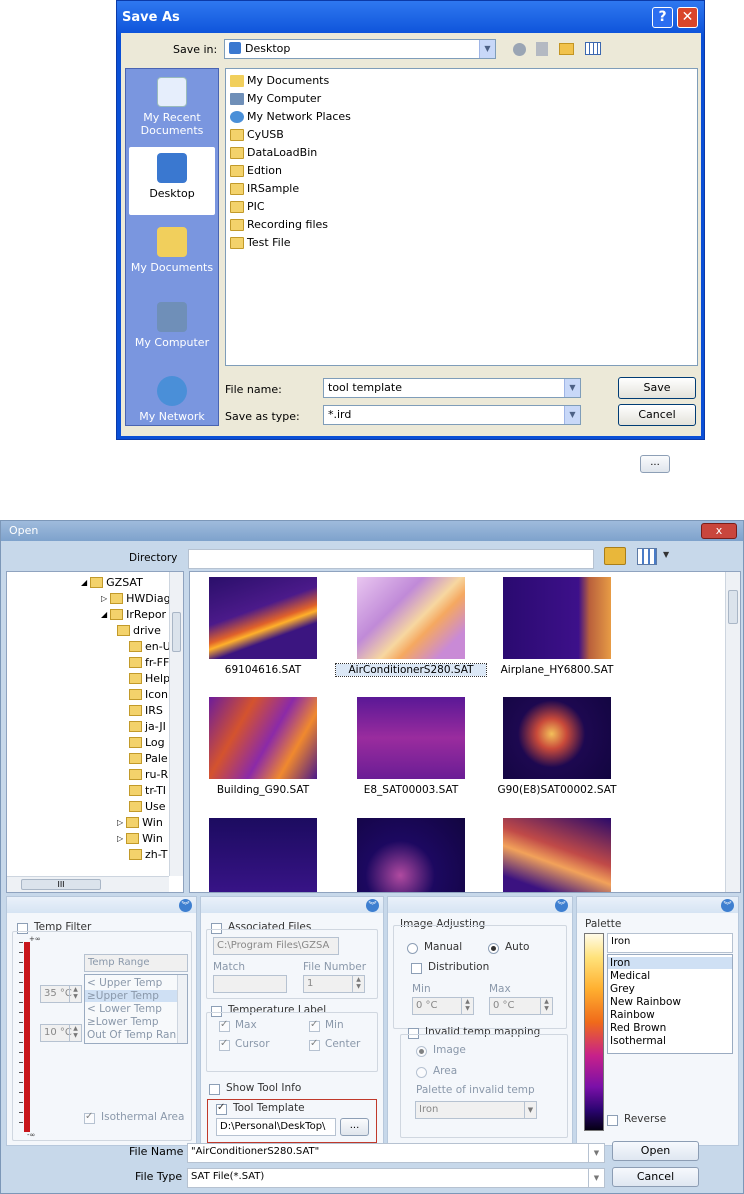  Describe the element at coordinates (493, 948) in the screenshot. I see `auto-radio` at that location.